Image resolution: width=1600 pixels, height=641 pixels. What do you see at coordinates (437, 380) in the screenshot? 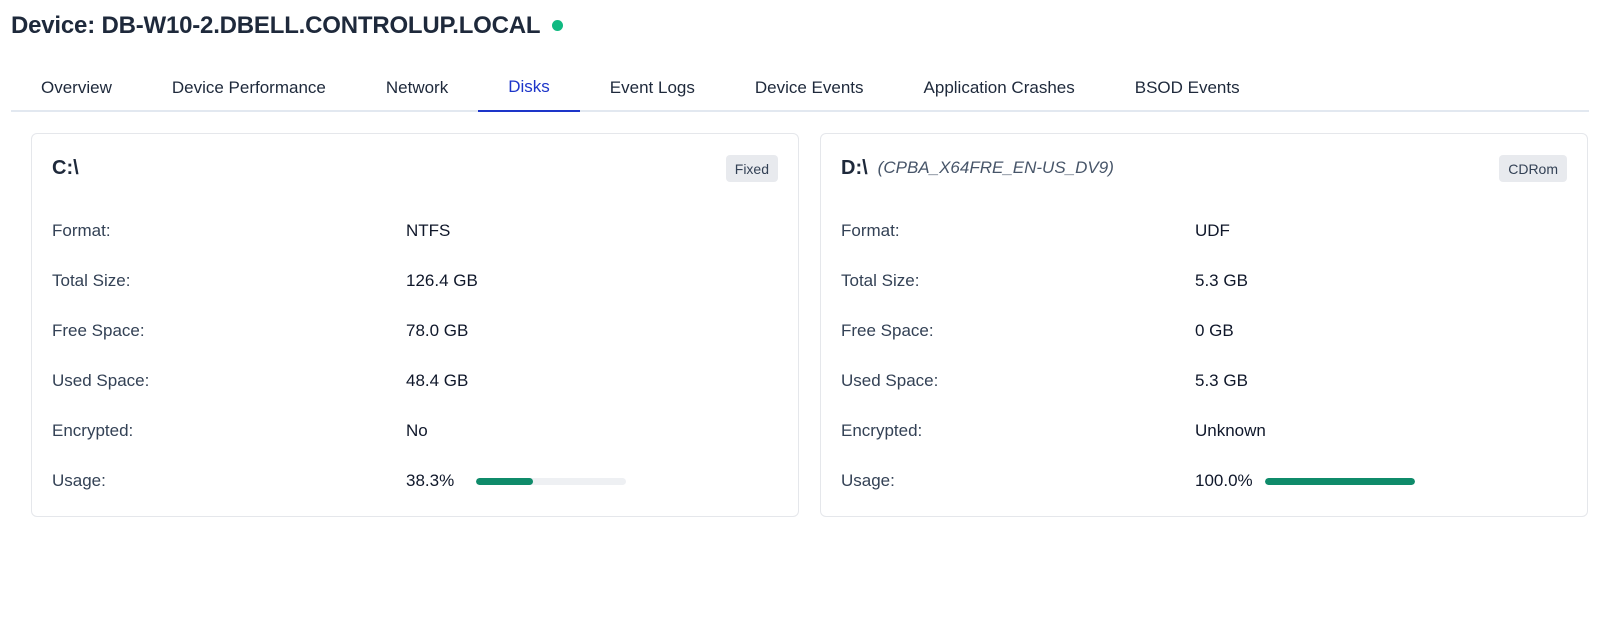
I see `used-space-value: 48.4 GB` at bounding box center [437, 380].